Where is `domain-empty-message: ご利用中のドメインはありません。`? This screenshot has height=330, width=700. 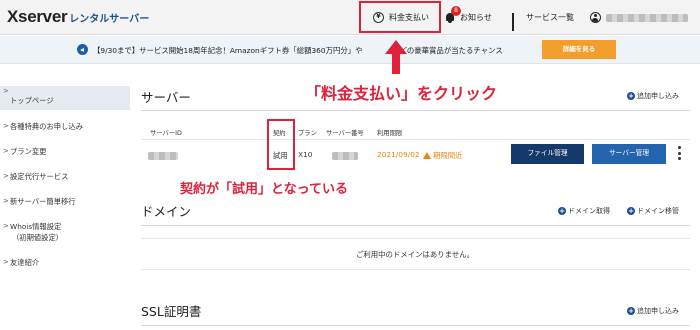 domain-empty-message: ご利用中のドメインはありません。 is located at coordinates (415, 254).